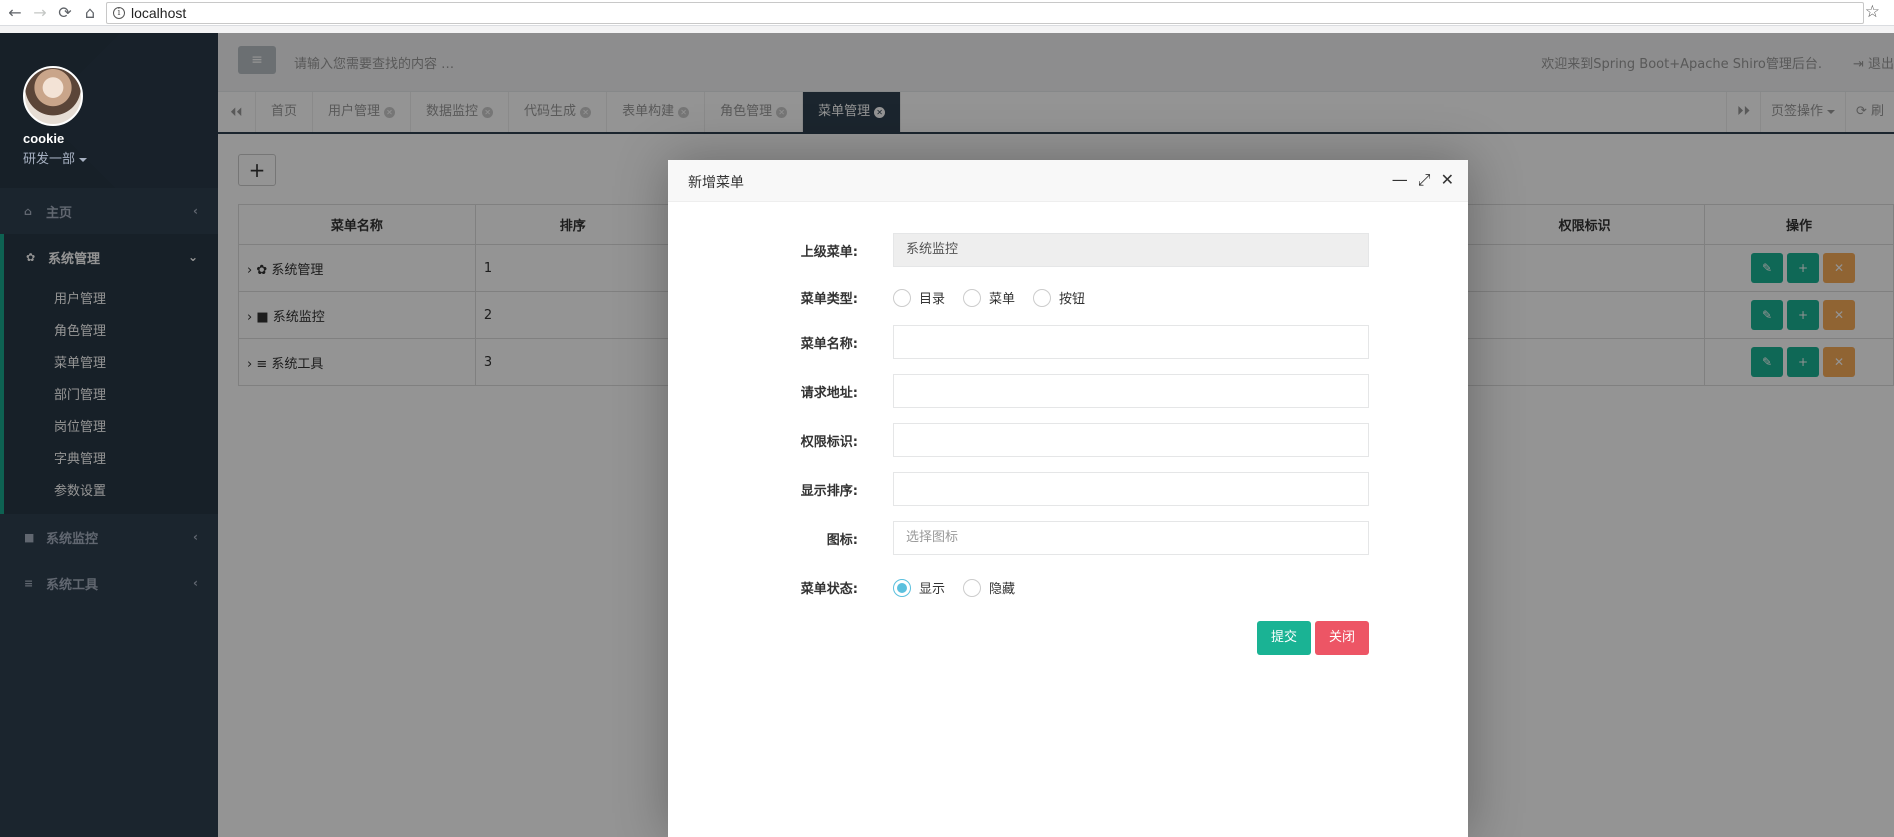 This screenshot has height=837, width=1894. Describe the element at coordinates (829, 299) in the screenshot. I see `menu-type-label: 菜单类型:` at that location.